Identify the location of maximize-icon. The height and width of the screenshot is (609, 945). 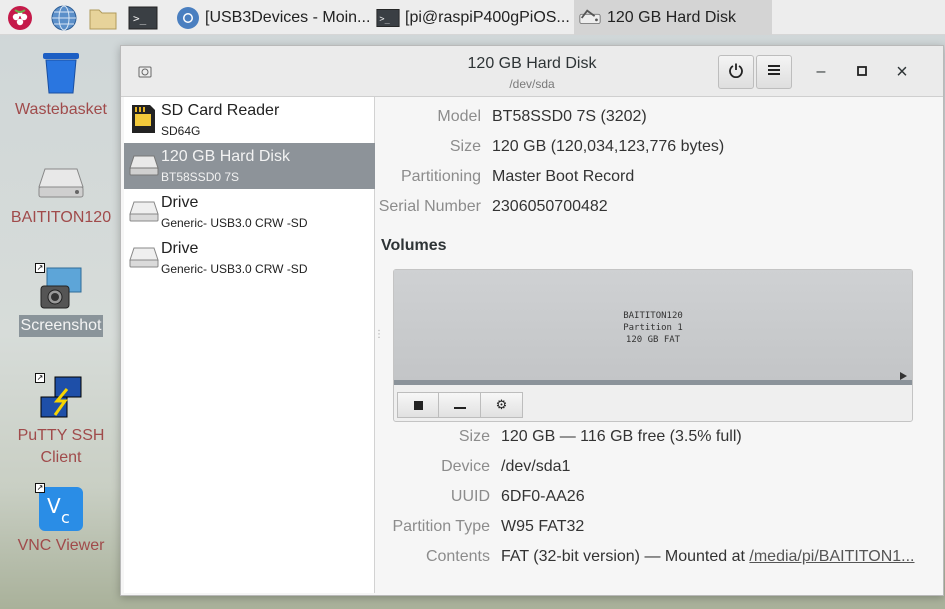
(862, 72).